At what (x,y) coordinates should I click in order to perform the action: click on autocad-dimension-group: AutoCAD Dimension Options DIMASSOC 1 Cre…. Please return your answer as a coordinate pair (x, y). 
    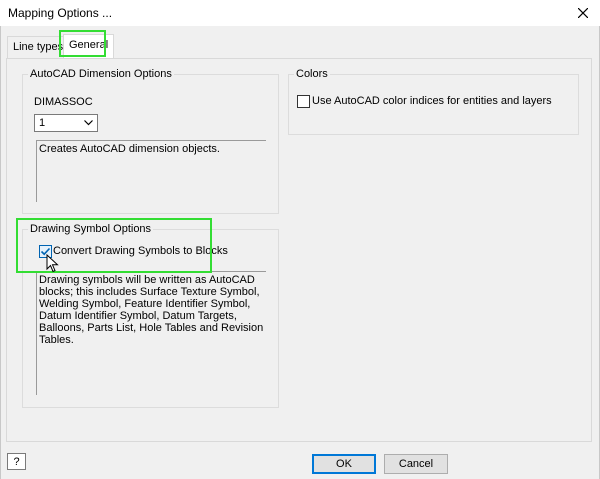
    Looking at the image, I should click on (150, 141).